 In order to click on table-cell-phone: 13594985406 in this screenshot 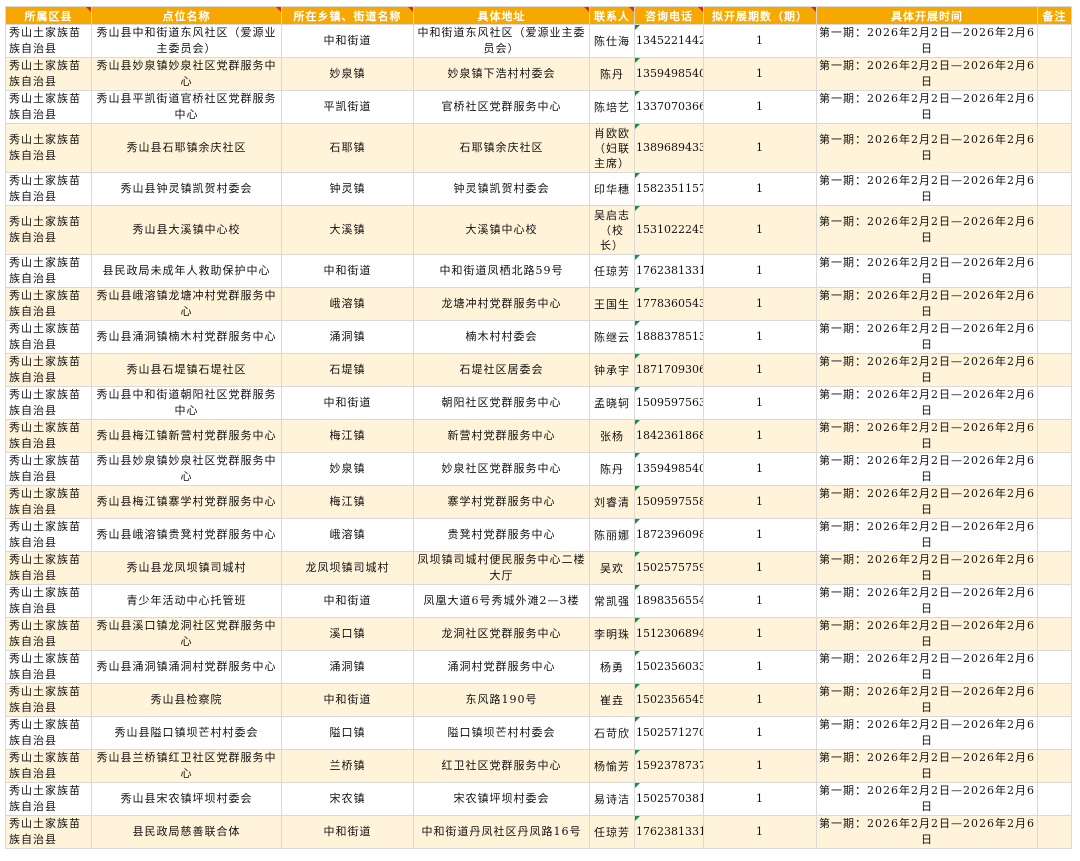, I will do `click(669, 469)`.